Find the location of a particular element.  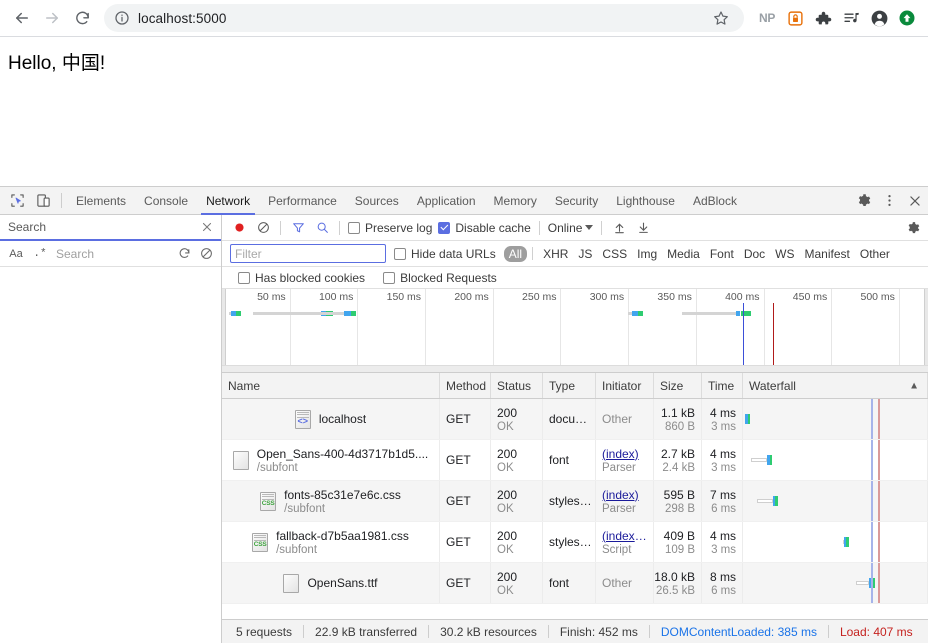

filter-type-ws: WS is located at coordinates (784, 254).